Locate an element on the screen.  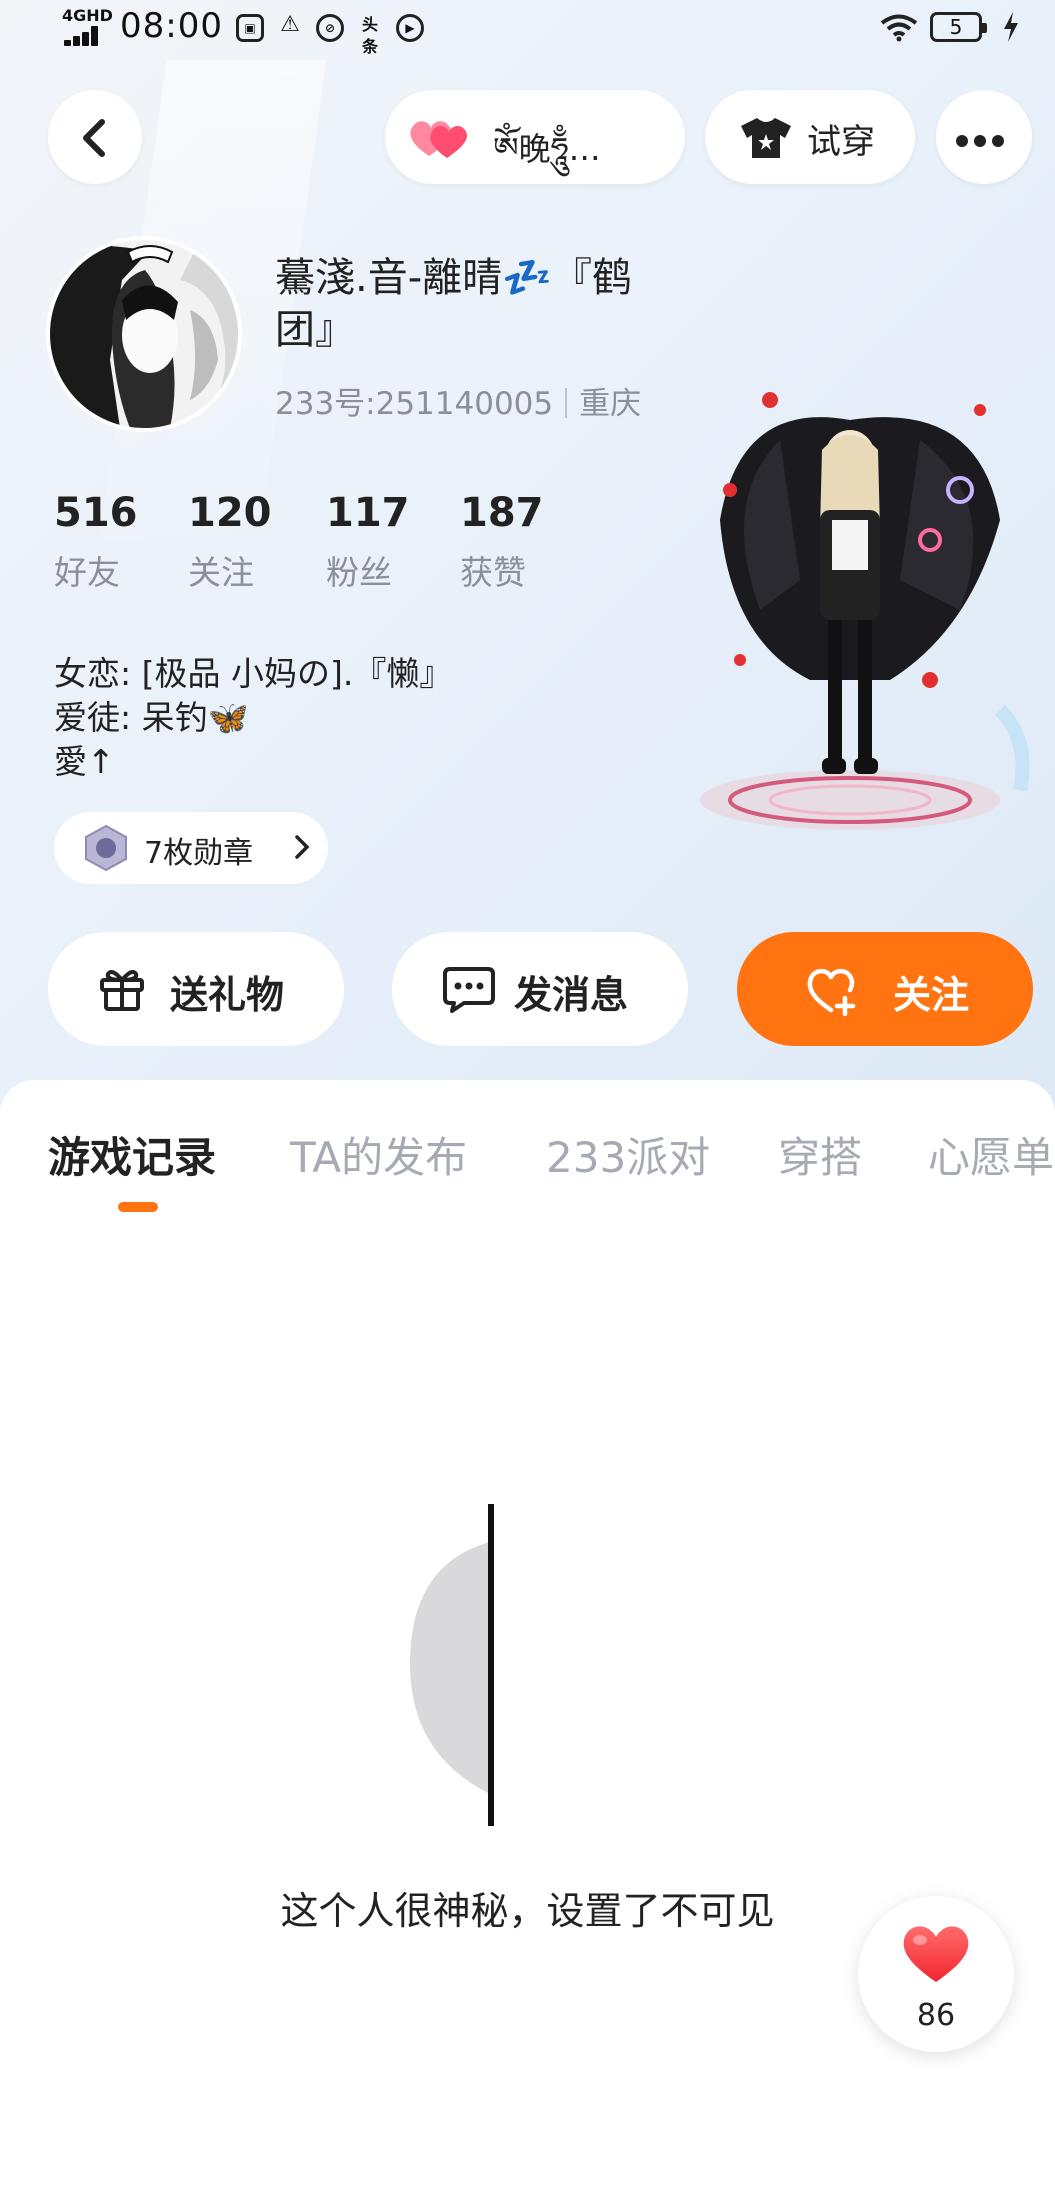
signal-icon is located at coordinates (86, 36).